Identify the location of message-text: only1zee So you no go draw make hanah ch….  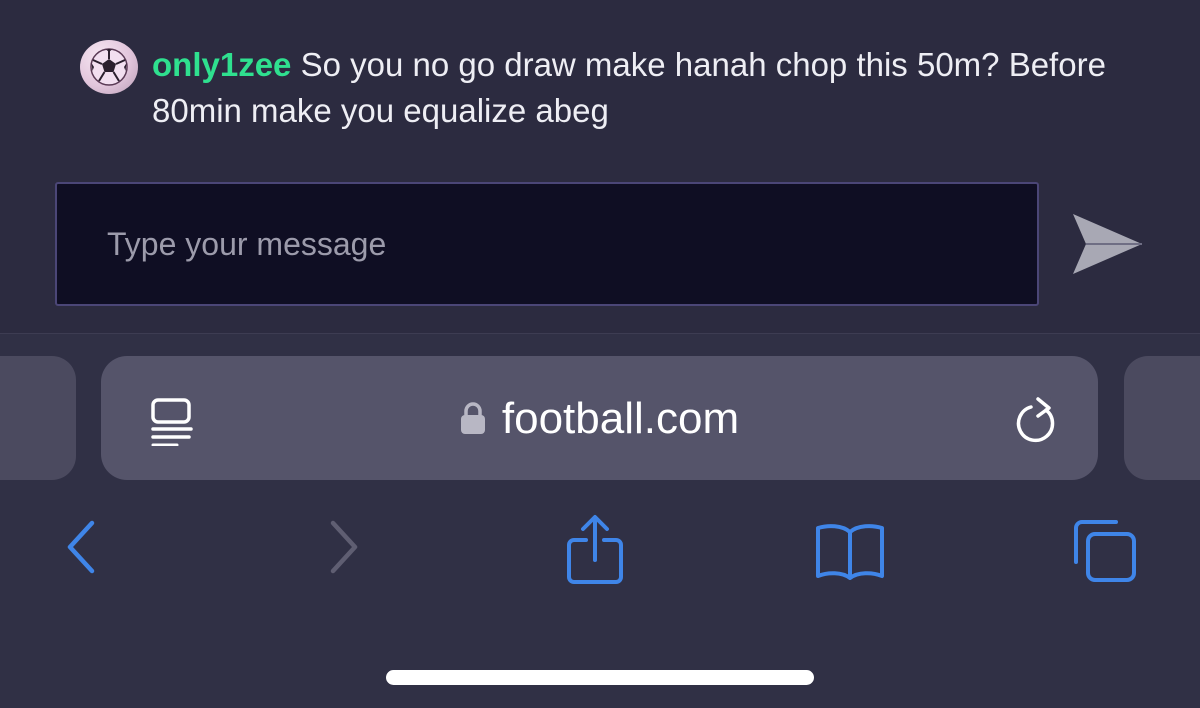
(652, 88).